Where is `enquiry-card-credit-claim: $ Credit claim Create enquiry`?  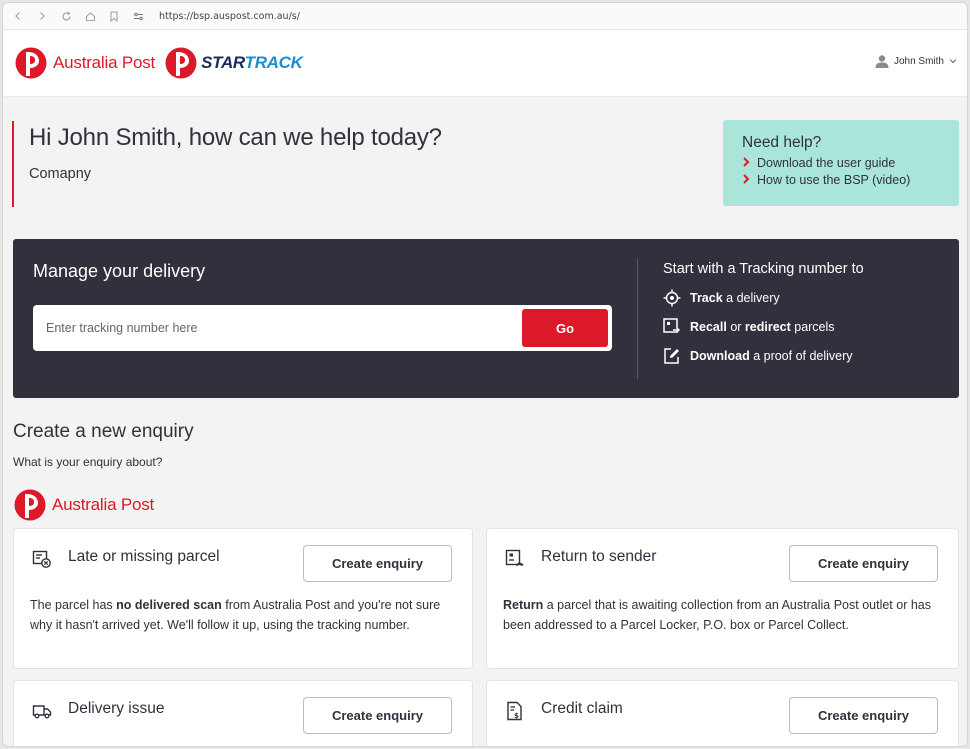 enquiry-card-credit-claim: $ Credit claim Create enquiry is located at coordinates (722, 713).